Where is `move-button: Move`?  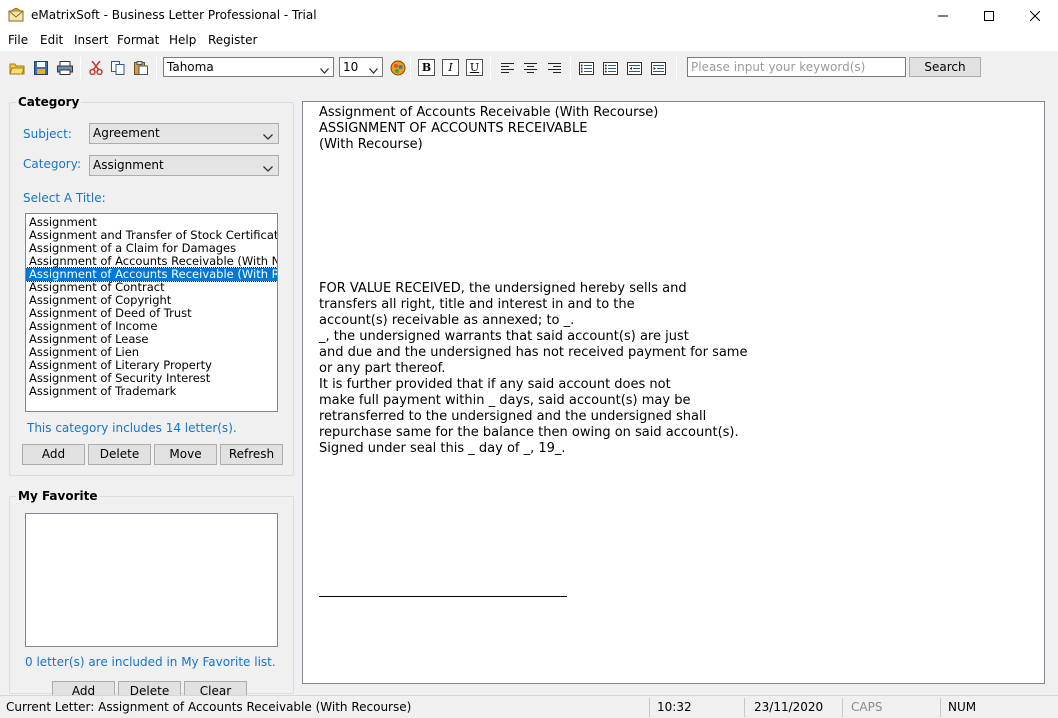
move-button: Move is located at coordinates (185, 454).